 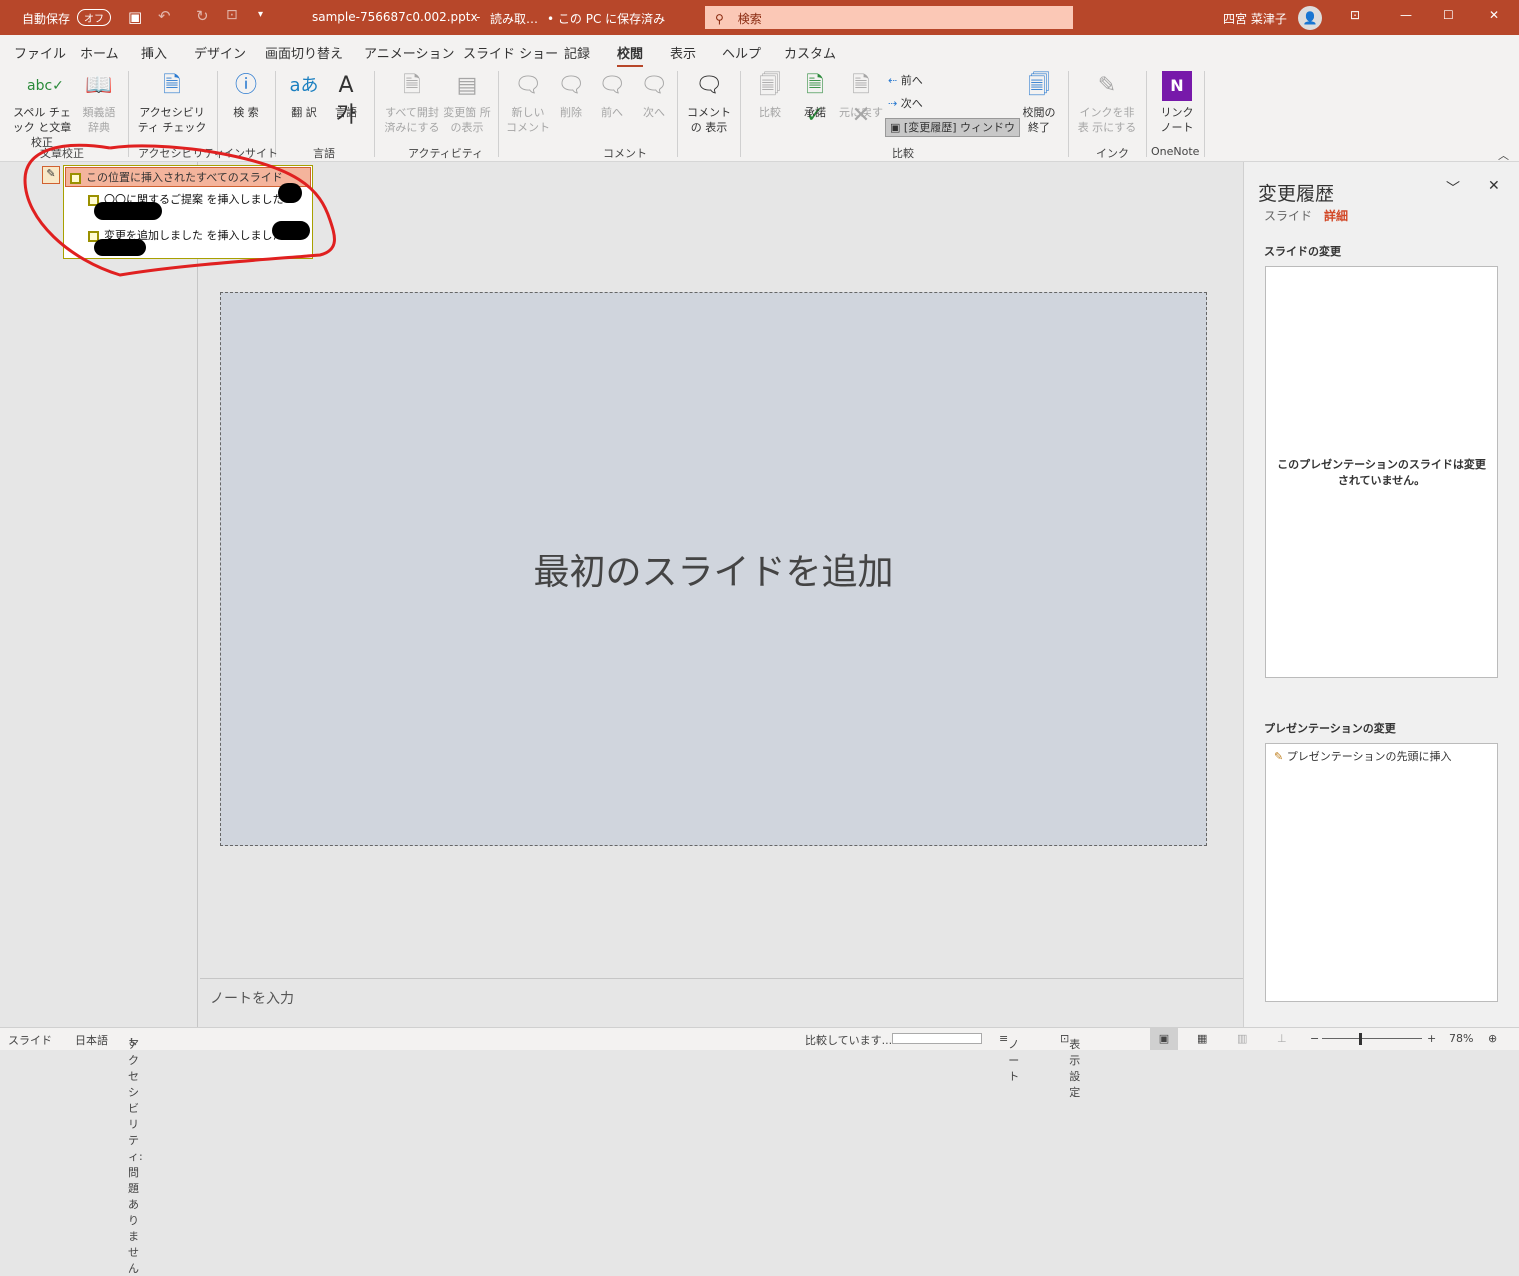 What do you see at coordinates (45, 86) in the screenshot?
I see `spellcheck-icon: abc✓` at bounding box center [45, 86].